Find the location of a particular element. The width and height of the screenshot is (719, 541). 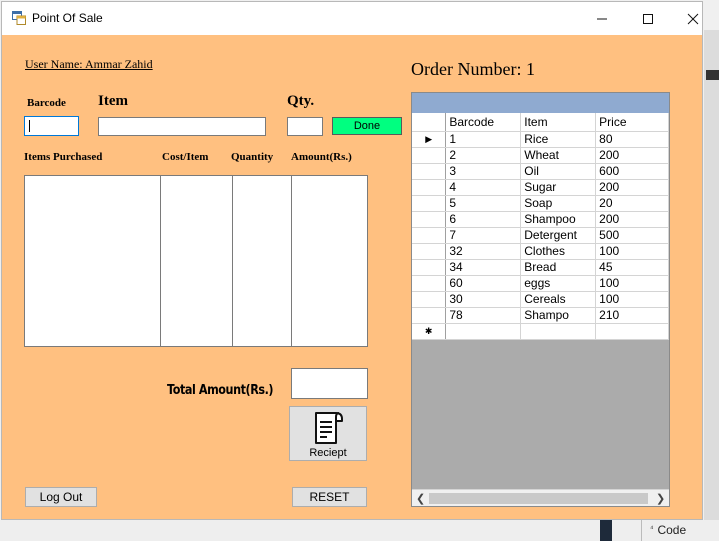

title-bar: Point Of Sale is located at coordinates (352, 18).